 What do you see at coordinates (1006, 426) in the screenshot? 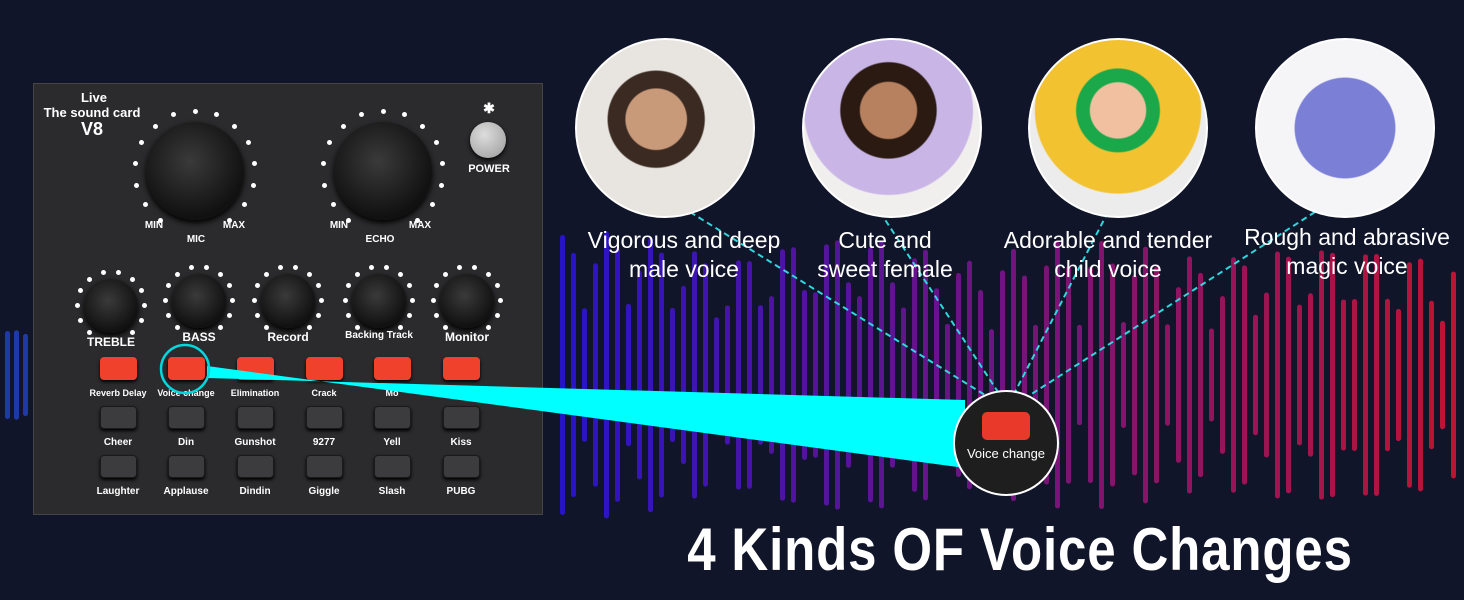
I see `voice-change-button-zoomed` at bounding box center [1006, 426].